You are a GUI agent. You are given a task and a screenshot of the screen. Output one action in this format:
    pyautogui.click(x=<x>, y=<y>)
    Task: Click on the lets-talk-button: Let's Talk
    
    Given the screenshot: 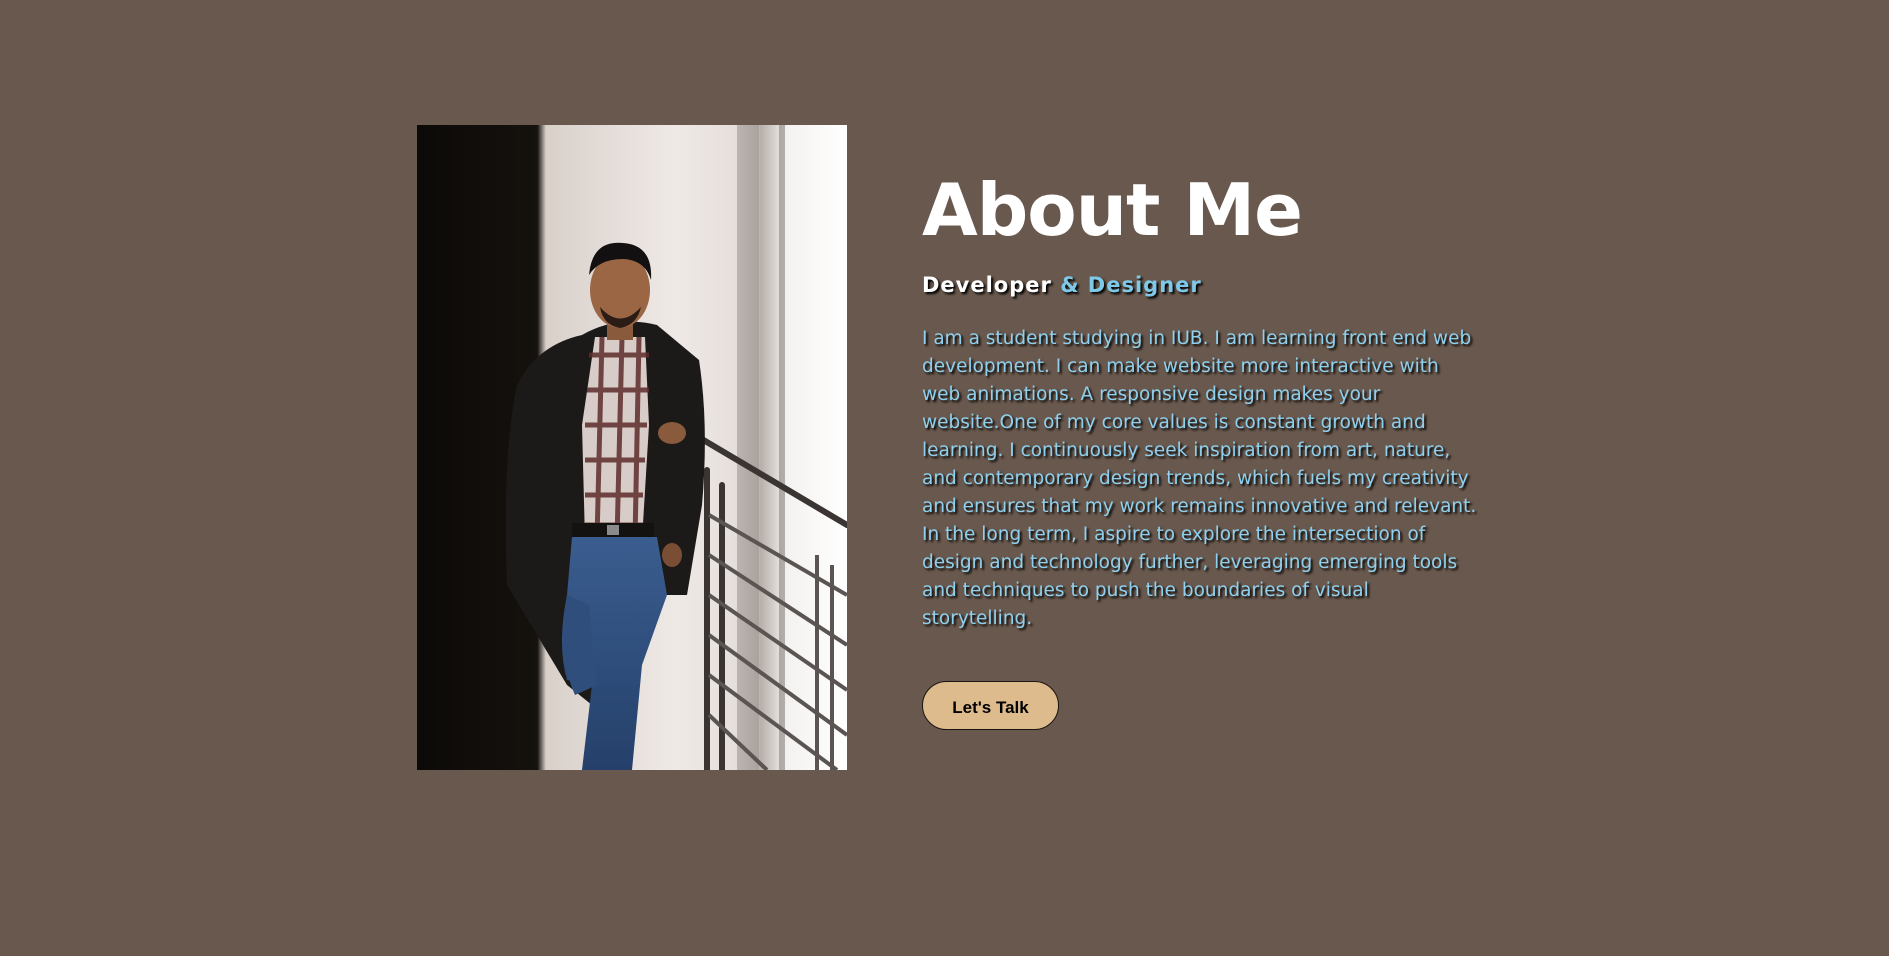 What is the action you would take?
    pyautogui.click(x=990, y=705)
    